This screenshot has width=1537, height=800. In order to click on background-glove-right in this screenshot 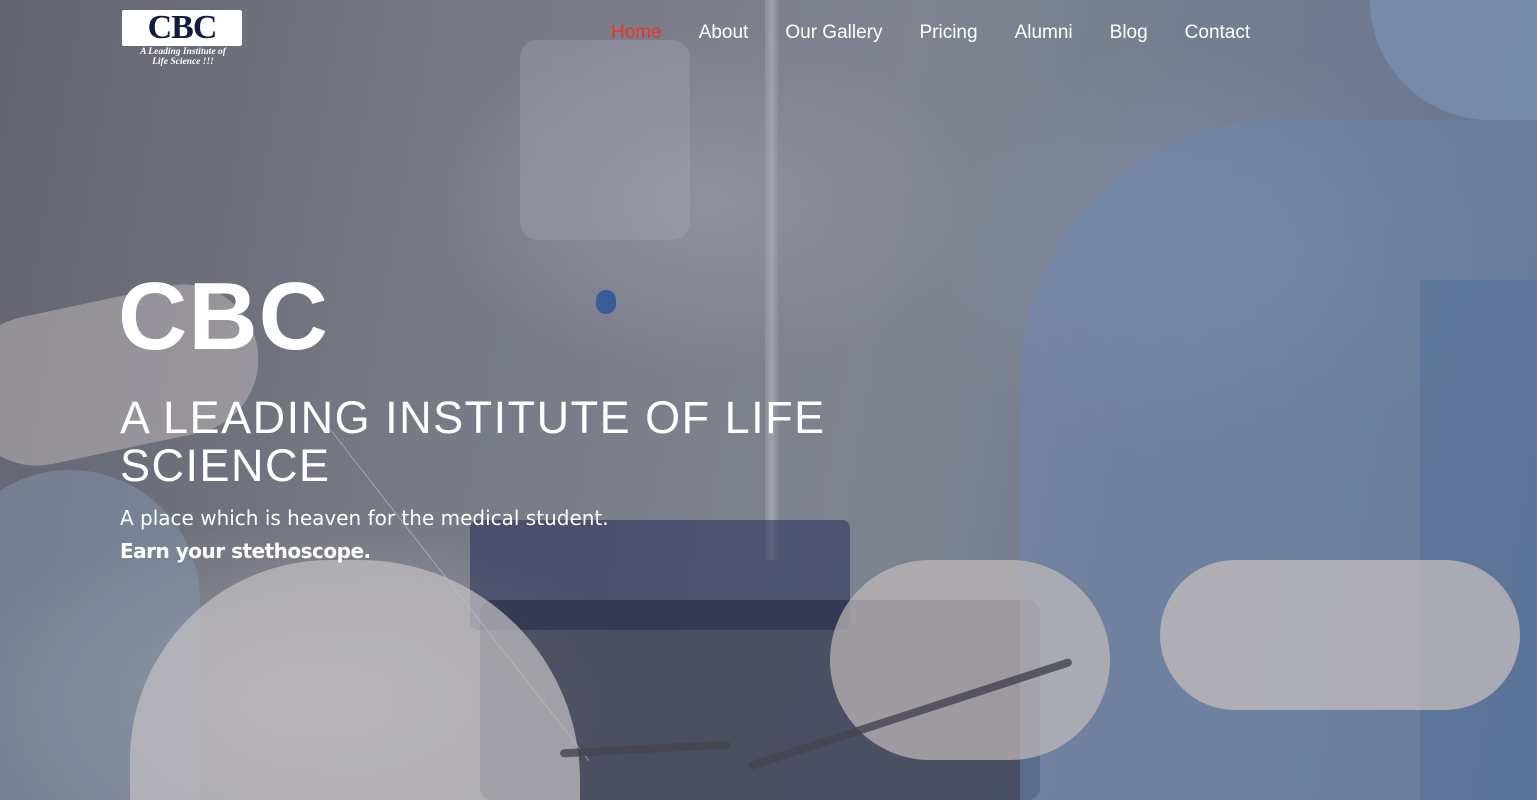, I will do `click(1340, 635)`.